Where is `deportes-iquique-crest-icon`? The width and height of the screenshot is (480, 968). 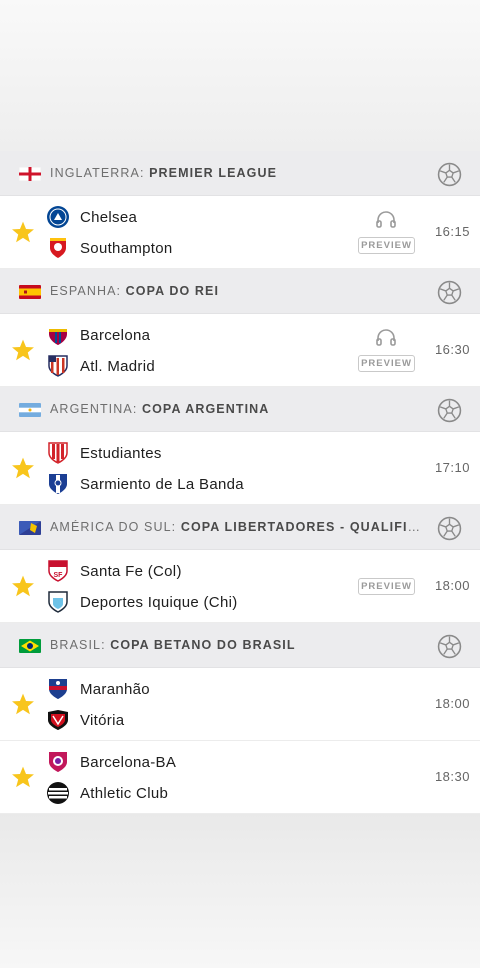 deportes-iquique-crest-icon is located at coordinates (58, 602).